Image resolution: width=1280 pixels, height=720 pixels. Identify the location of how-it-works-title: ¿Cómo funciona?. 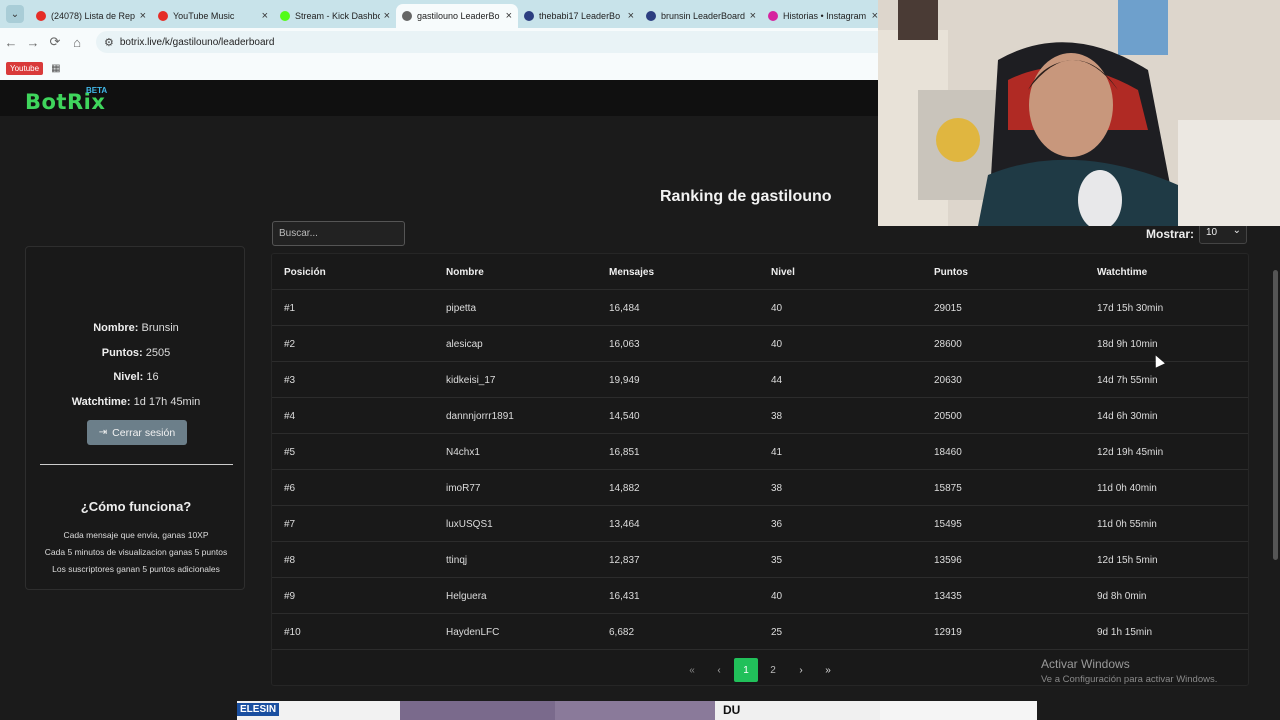
(136, 506).